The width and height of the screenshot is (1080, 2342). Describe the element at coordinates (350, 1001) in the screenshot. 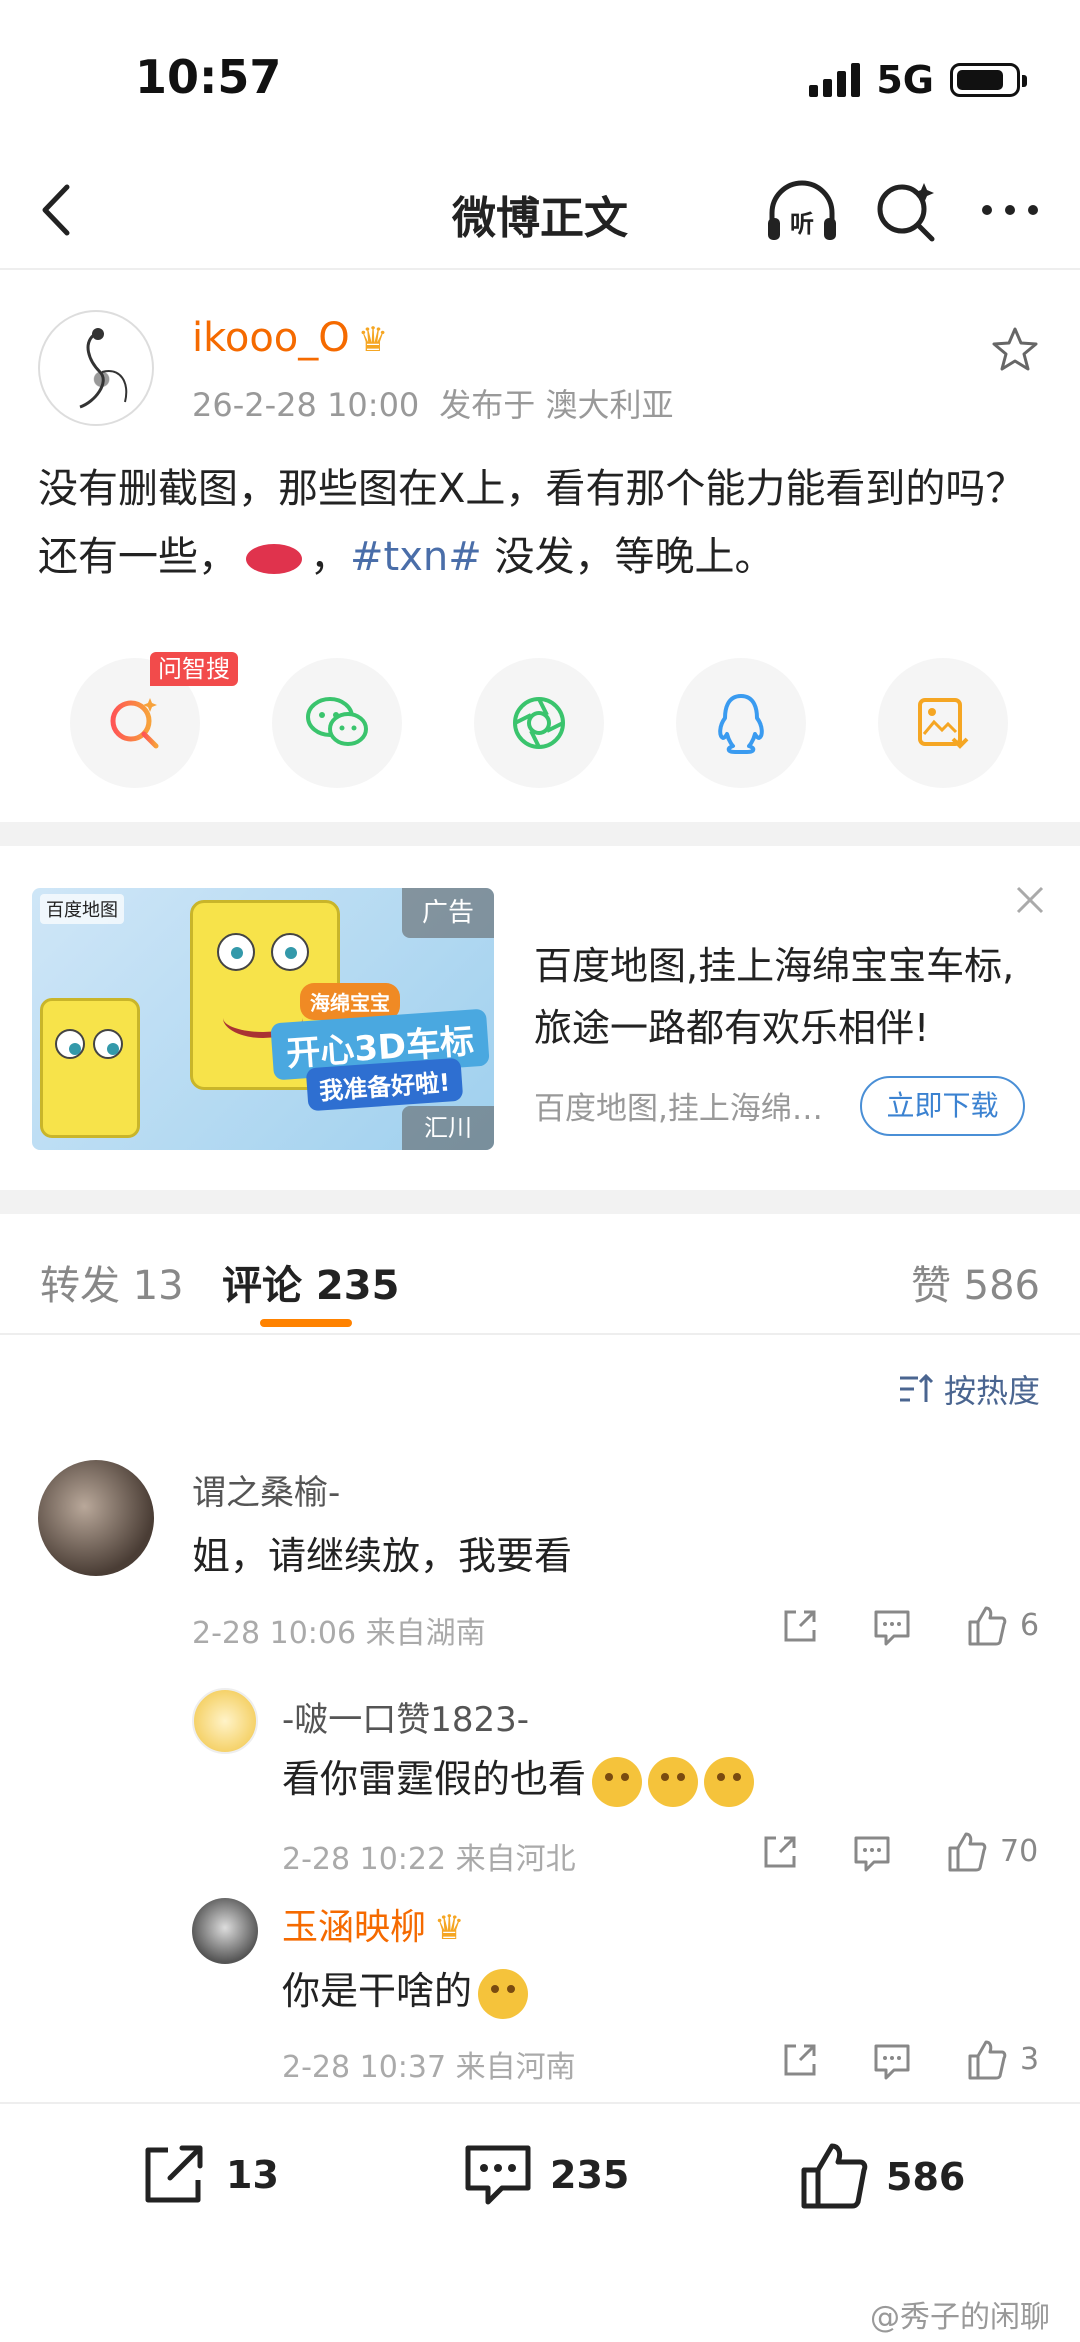

I see `ad-banner-small: 海绵宝宝` at that location.